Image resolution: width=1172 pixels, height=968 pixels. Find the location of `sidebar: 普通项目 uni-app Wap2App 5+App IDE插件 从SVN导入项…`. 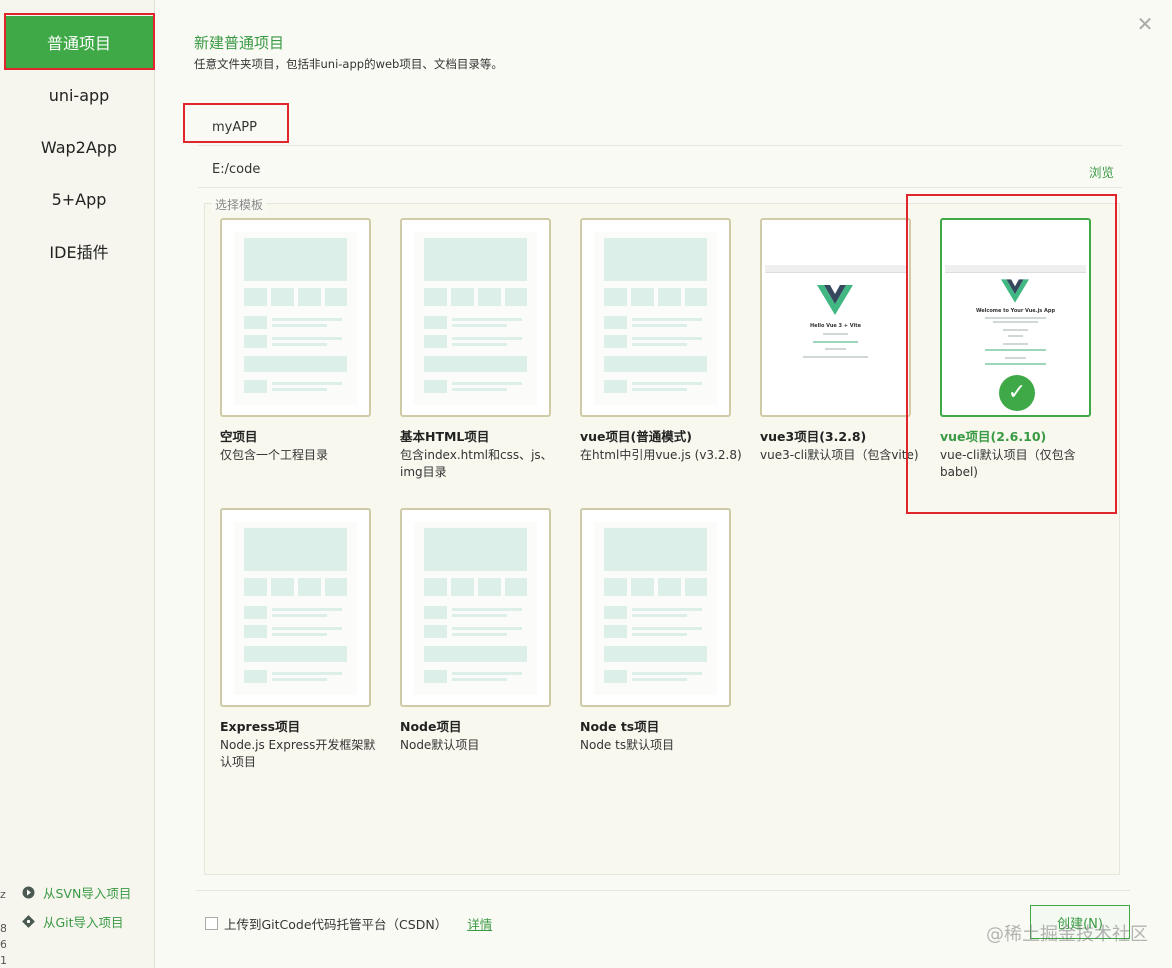

sidebar: 普通项目 uni-app Wap2App 5+App IDE插件 从SVN导入项… is located at coordinates (77, 484).